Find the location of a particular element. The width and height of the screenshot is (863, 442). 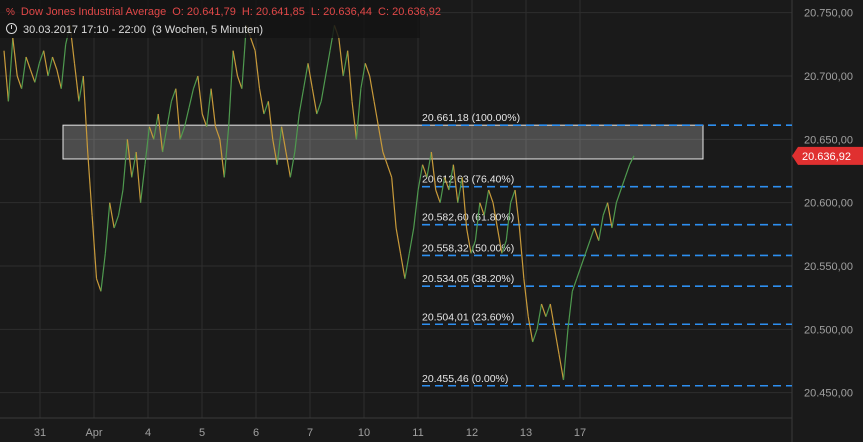

interval-text: (3 Wochen, 5 Minuten) is located at coordinates (207, 30).